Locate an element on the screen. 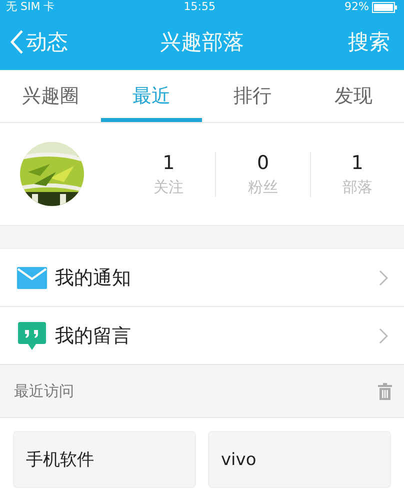 This screenshot has height=492, width=404. carrier-text: 无 SIM 卡 is located at coordinates (30, 7).